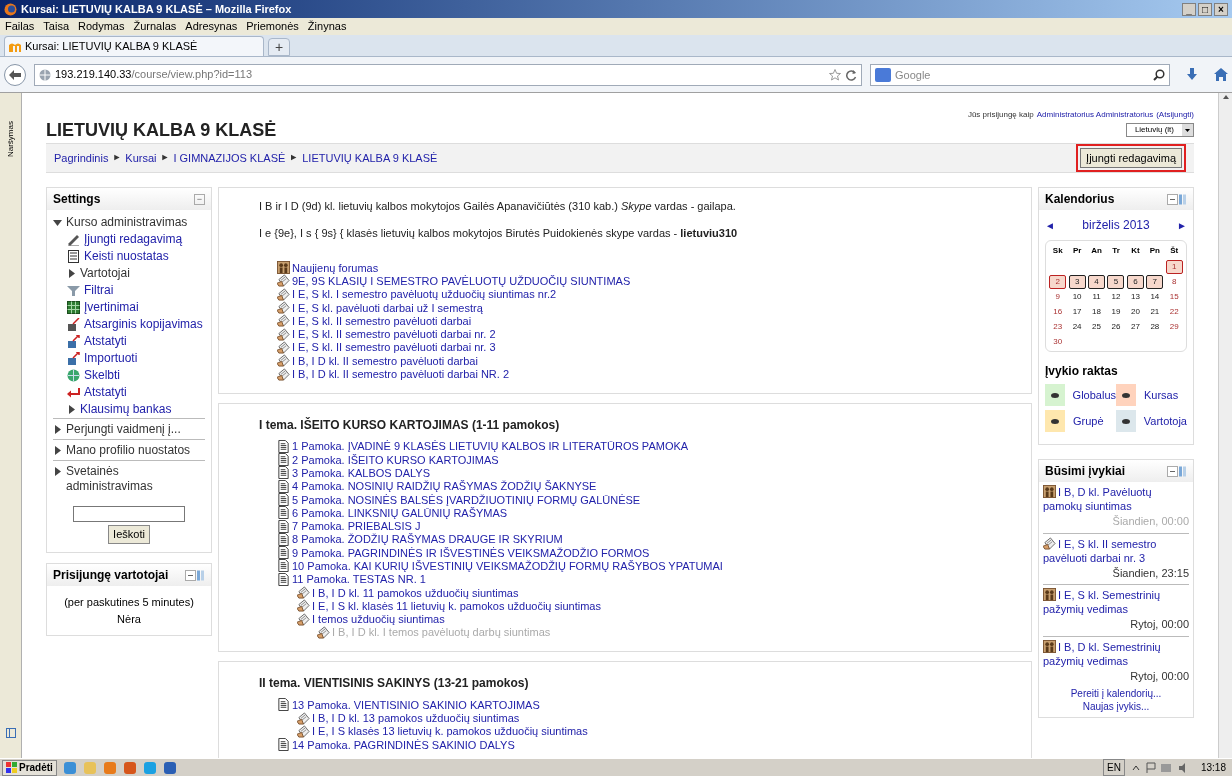 The width and height of the screenshot is (1232, 776). I want to click on settings-link: Atstatyti, so click(105, 341).